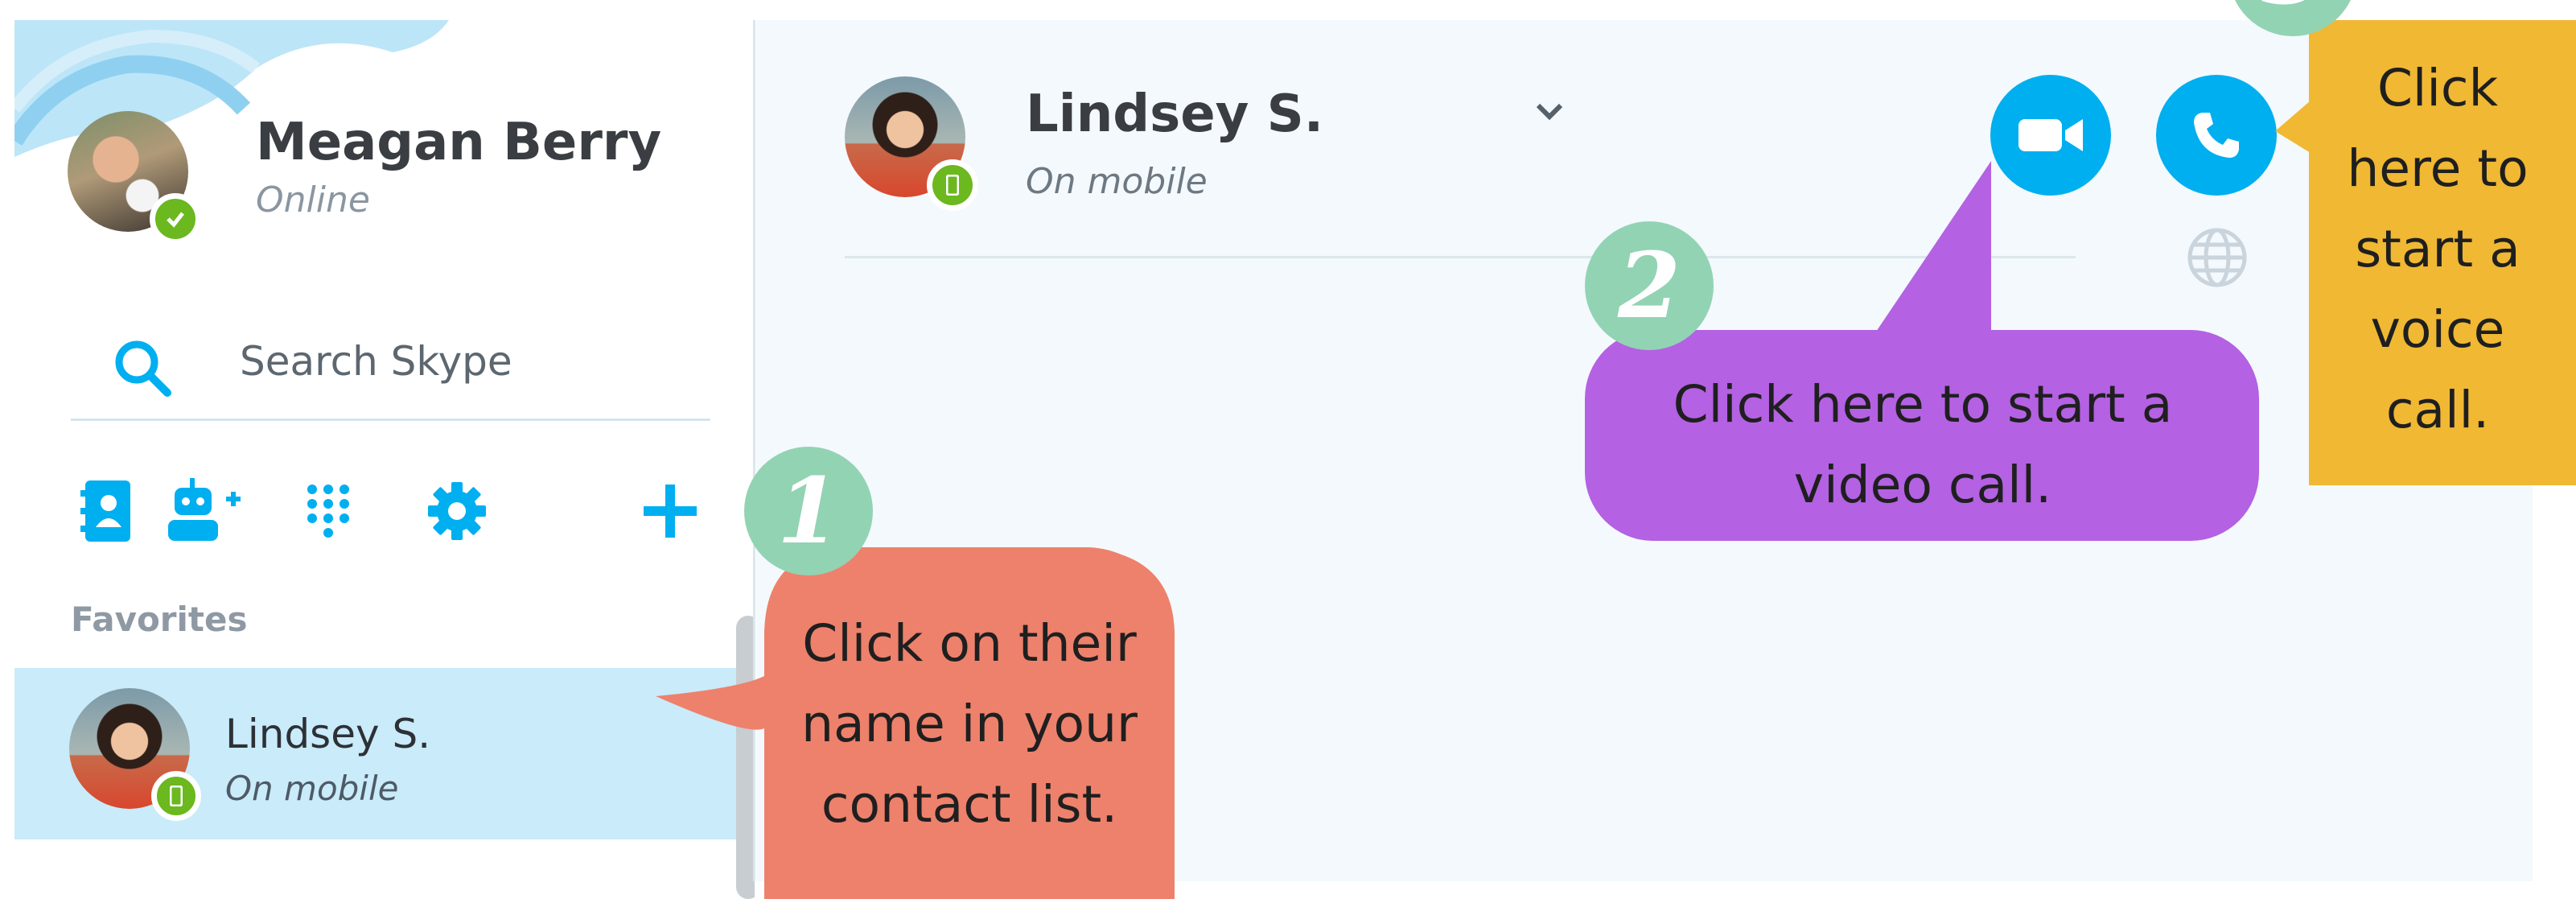 Image resolution: width=2576 pixels, height=899 pixels. I want to click on conversation-contact-name: Lindsey S., so click(1174, 114).